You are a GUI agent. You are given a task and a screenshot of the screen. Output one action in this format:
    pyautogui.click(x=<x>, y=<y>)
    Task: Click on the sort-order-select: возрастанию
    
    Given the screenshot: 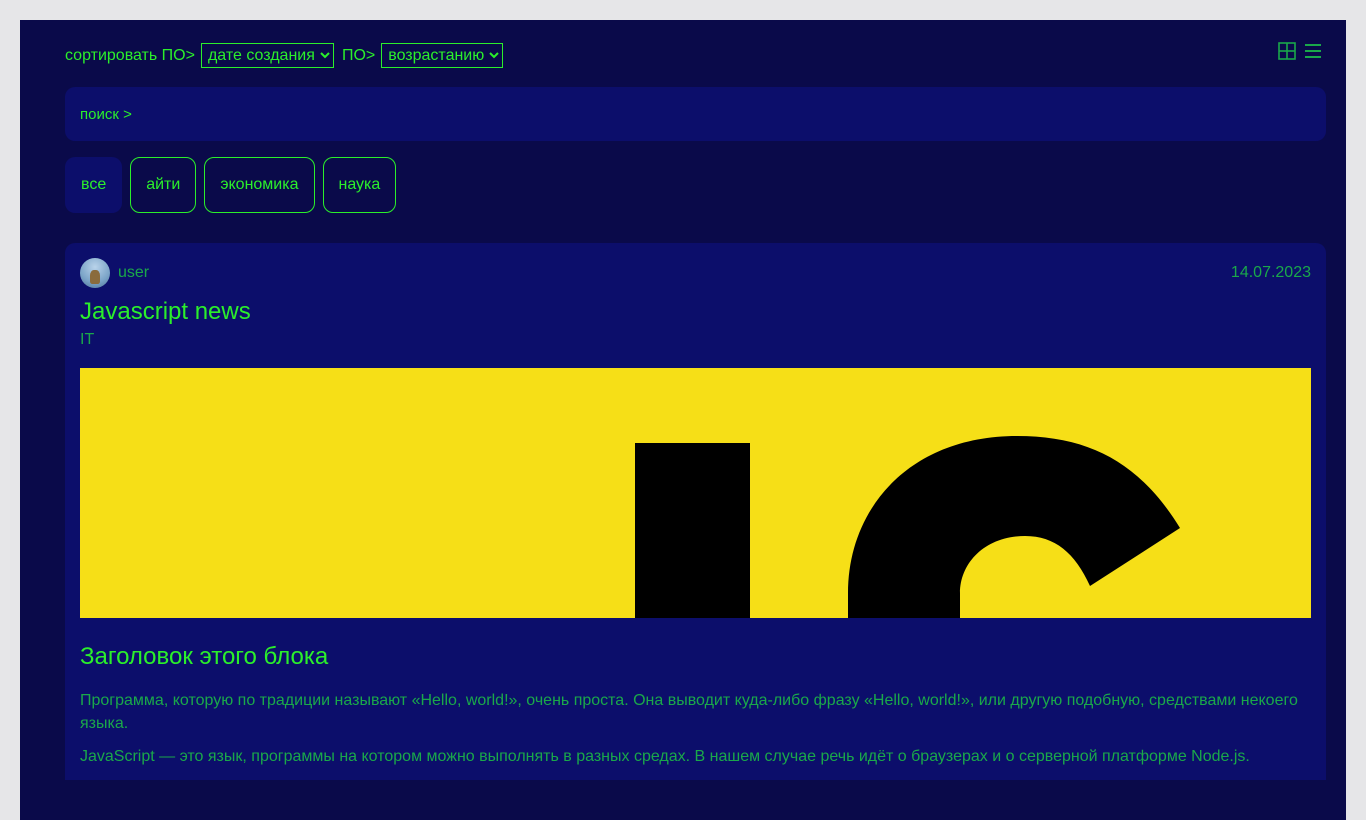 What is the action you would take?
    pyautogui.click(x=442, y=55)
    